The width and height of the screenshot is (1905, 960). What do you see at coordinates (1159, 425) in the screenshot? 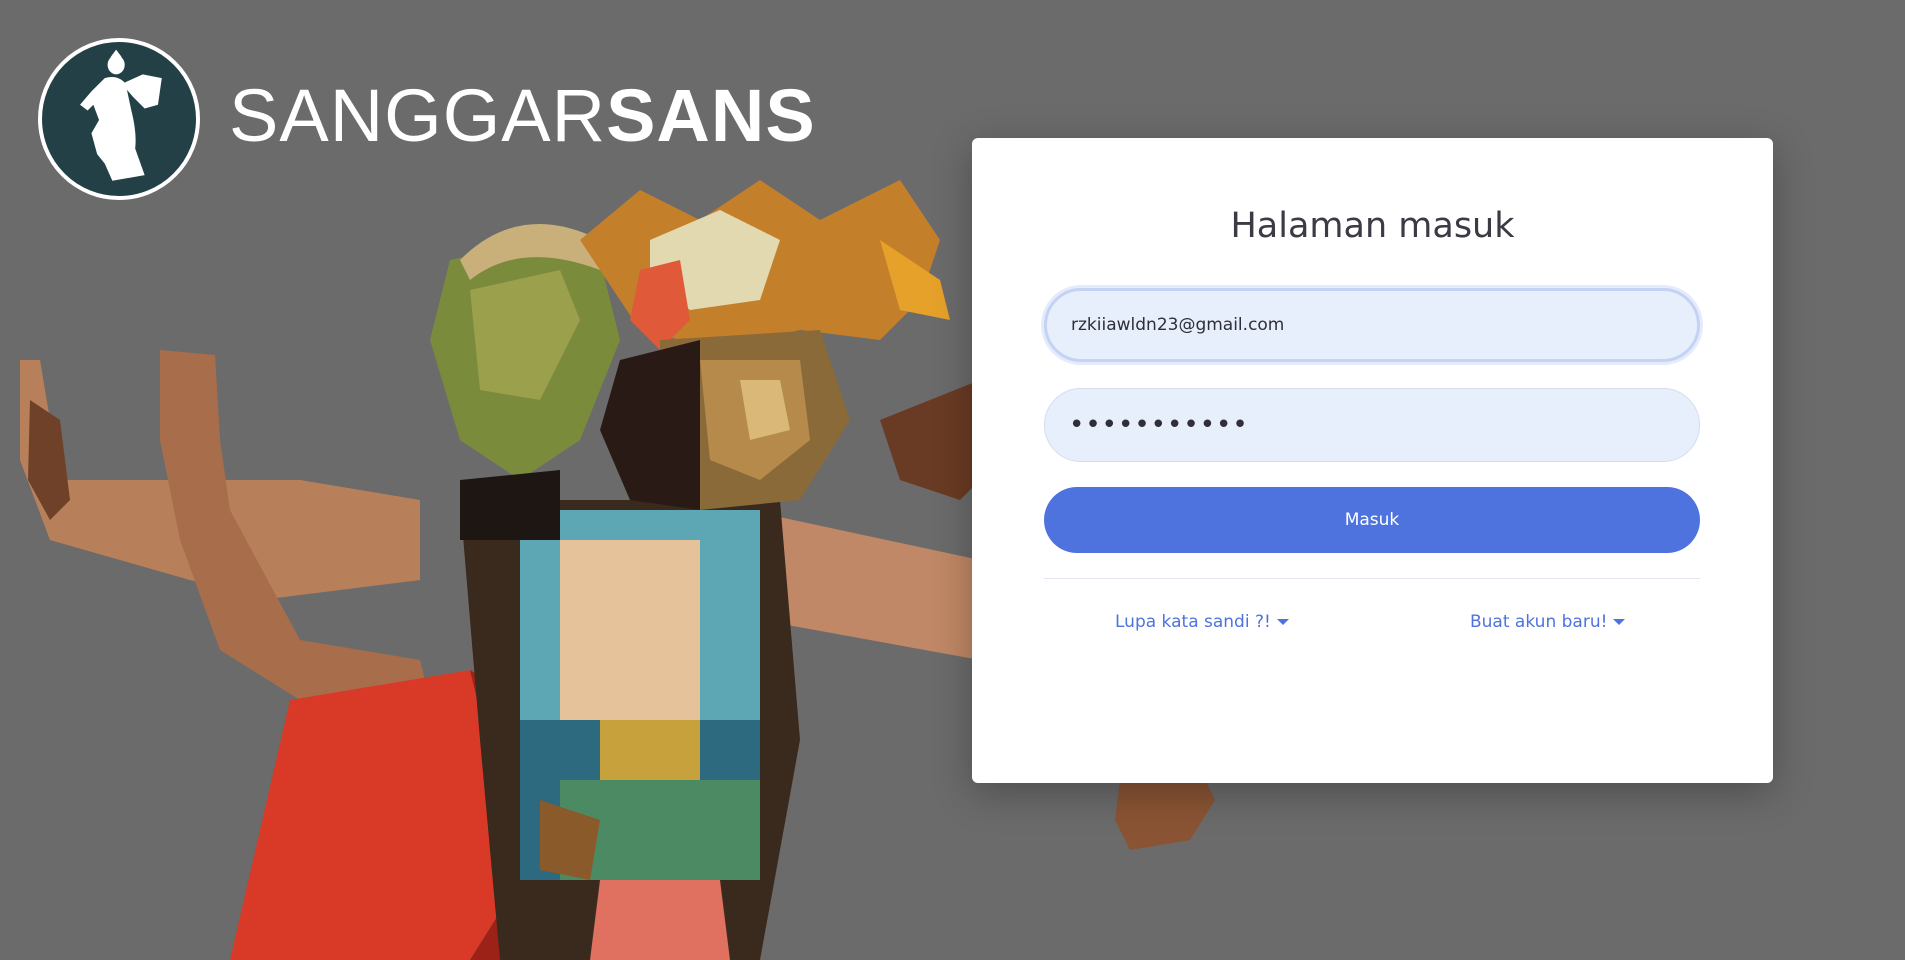
I see `password-masked-value: •••••••••••` at bounding box center [1159, 425].